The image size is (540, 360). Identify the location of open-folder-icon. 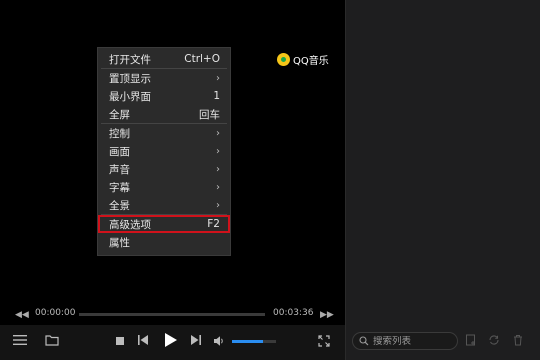
(52, 340).